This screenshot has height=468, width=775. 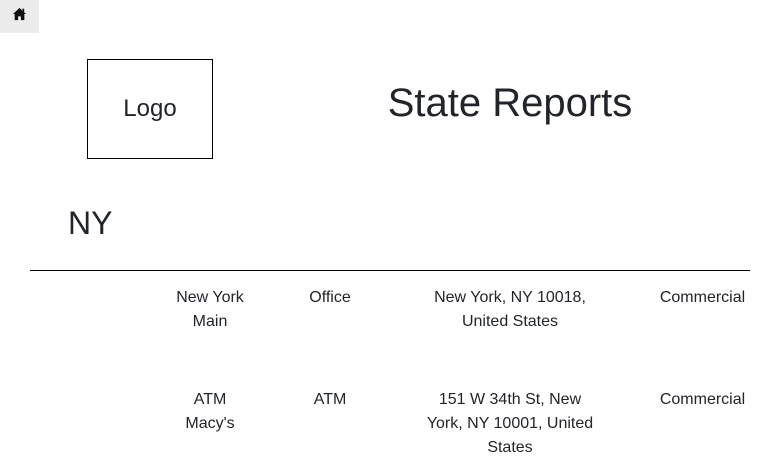 I want to click on logo: Logo, so click(x=150, y=109).